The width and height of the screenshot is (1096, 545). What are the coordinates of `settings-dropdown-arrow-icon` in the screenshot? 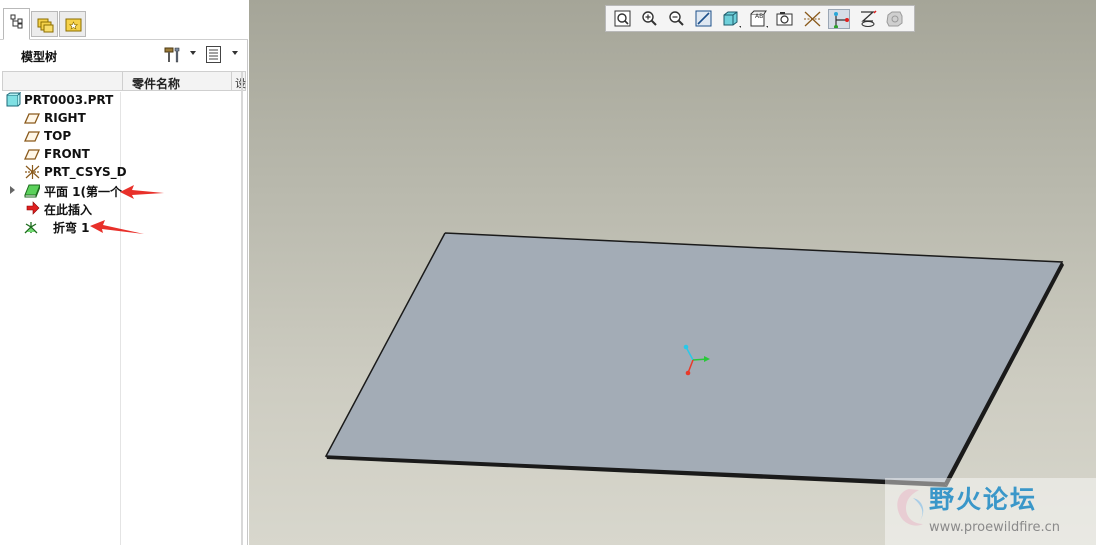 It's located at (193, 53).